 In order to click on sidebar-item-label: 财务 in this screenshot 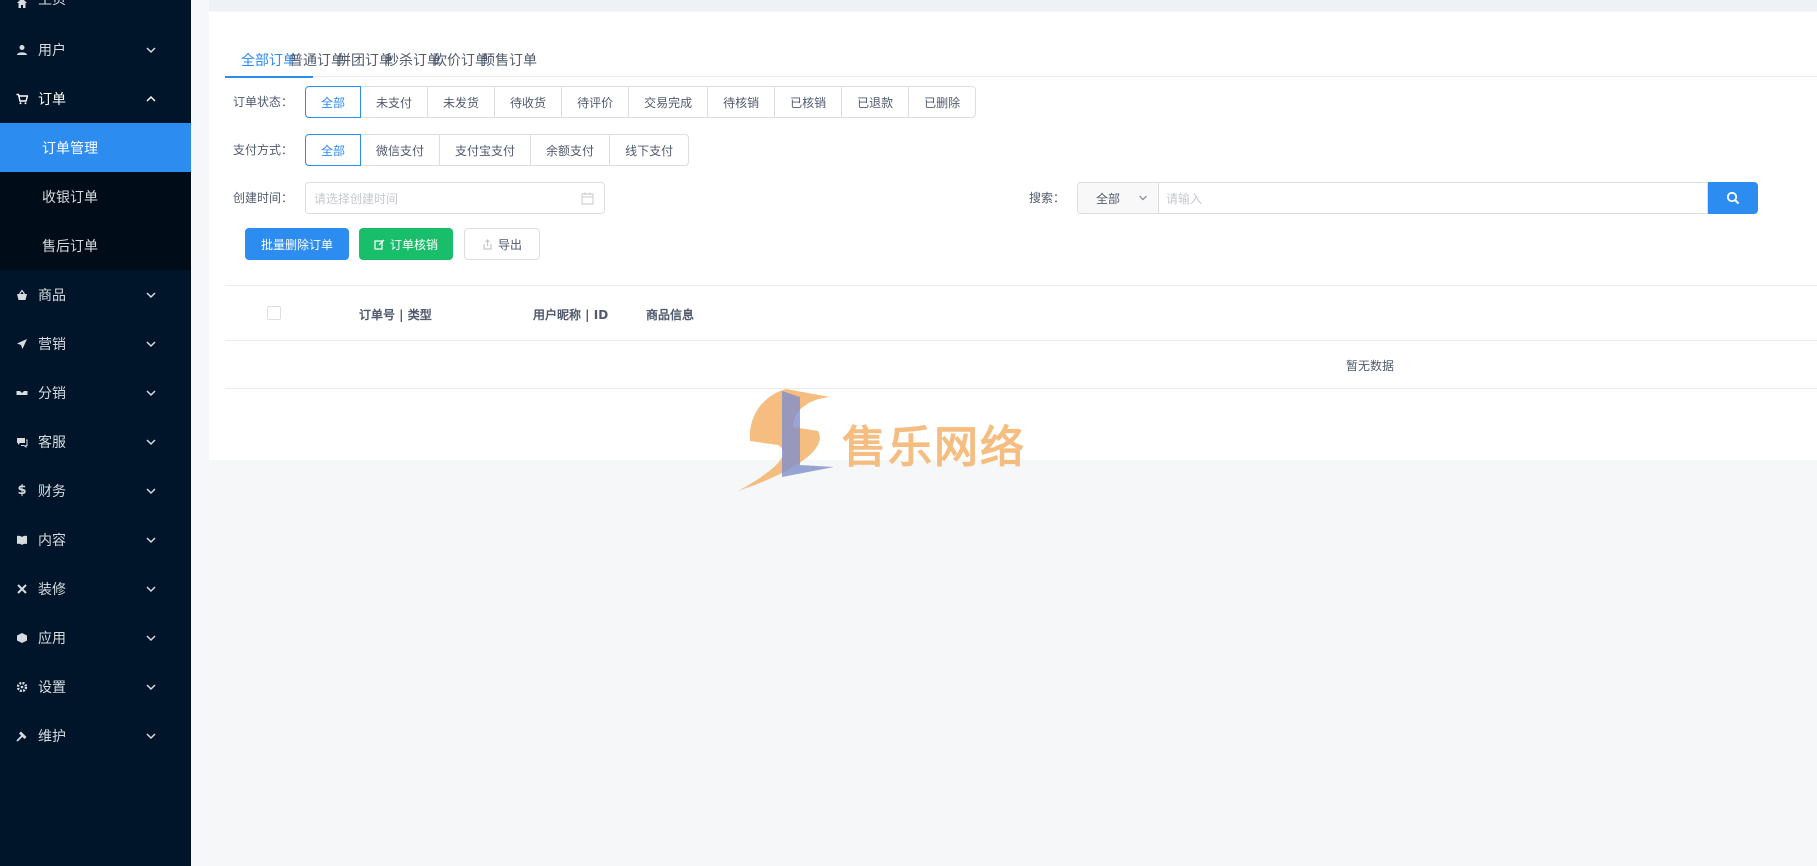, I will do `click(52, 491)`.